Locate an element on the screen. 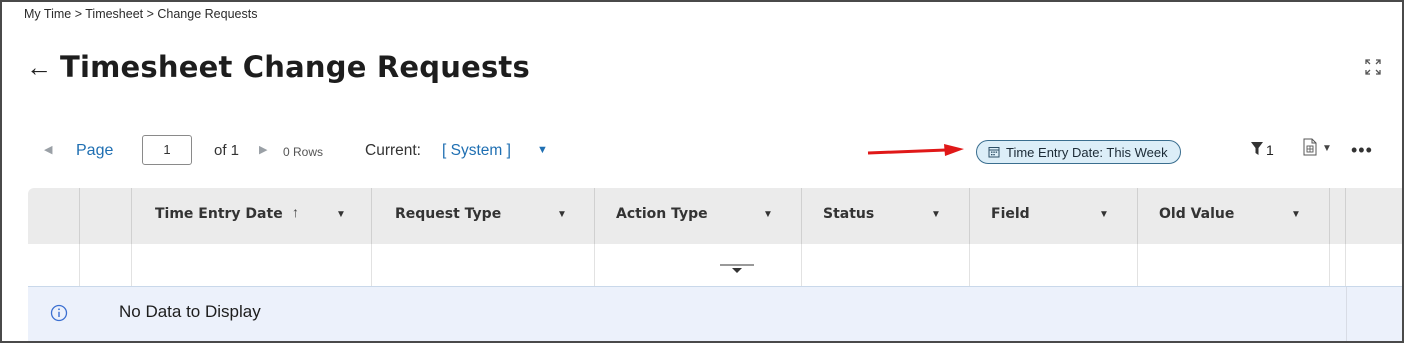 Image resolution: width=1404 pixels, height=343 pixels. page-number-input: 1 is located at coordinates (167, 150).